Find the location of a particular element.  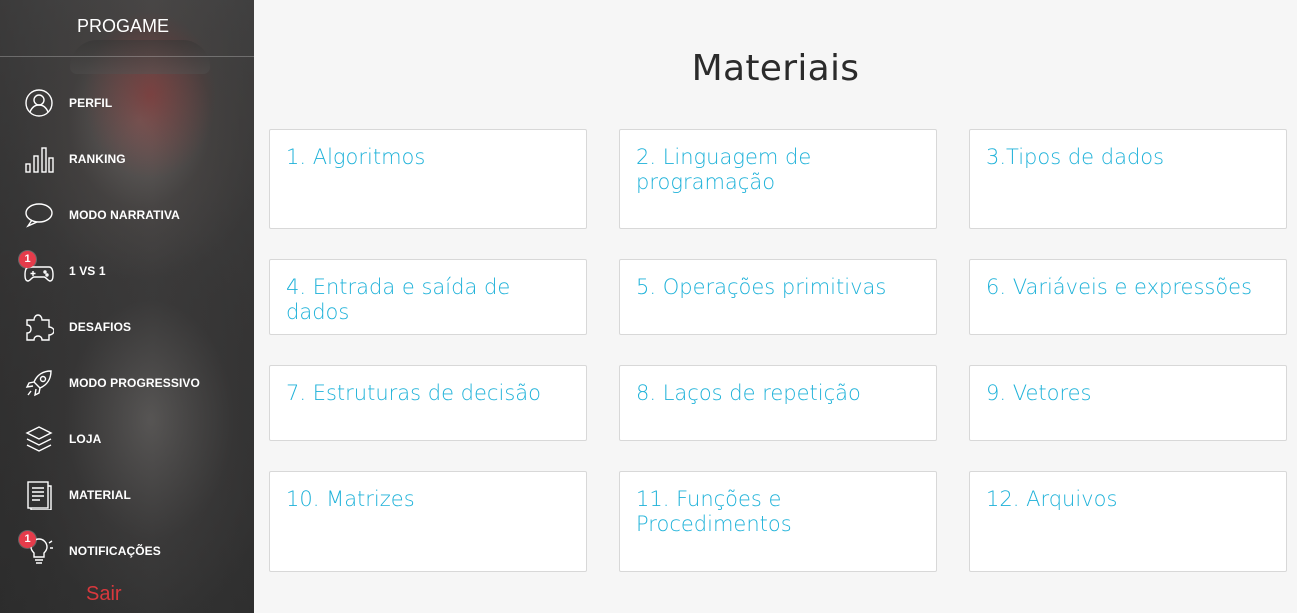

material-card-variaveis: 6. Variáveis e expressões is located at coordinates (1128, 297).